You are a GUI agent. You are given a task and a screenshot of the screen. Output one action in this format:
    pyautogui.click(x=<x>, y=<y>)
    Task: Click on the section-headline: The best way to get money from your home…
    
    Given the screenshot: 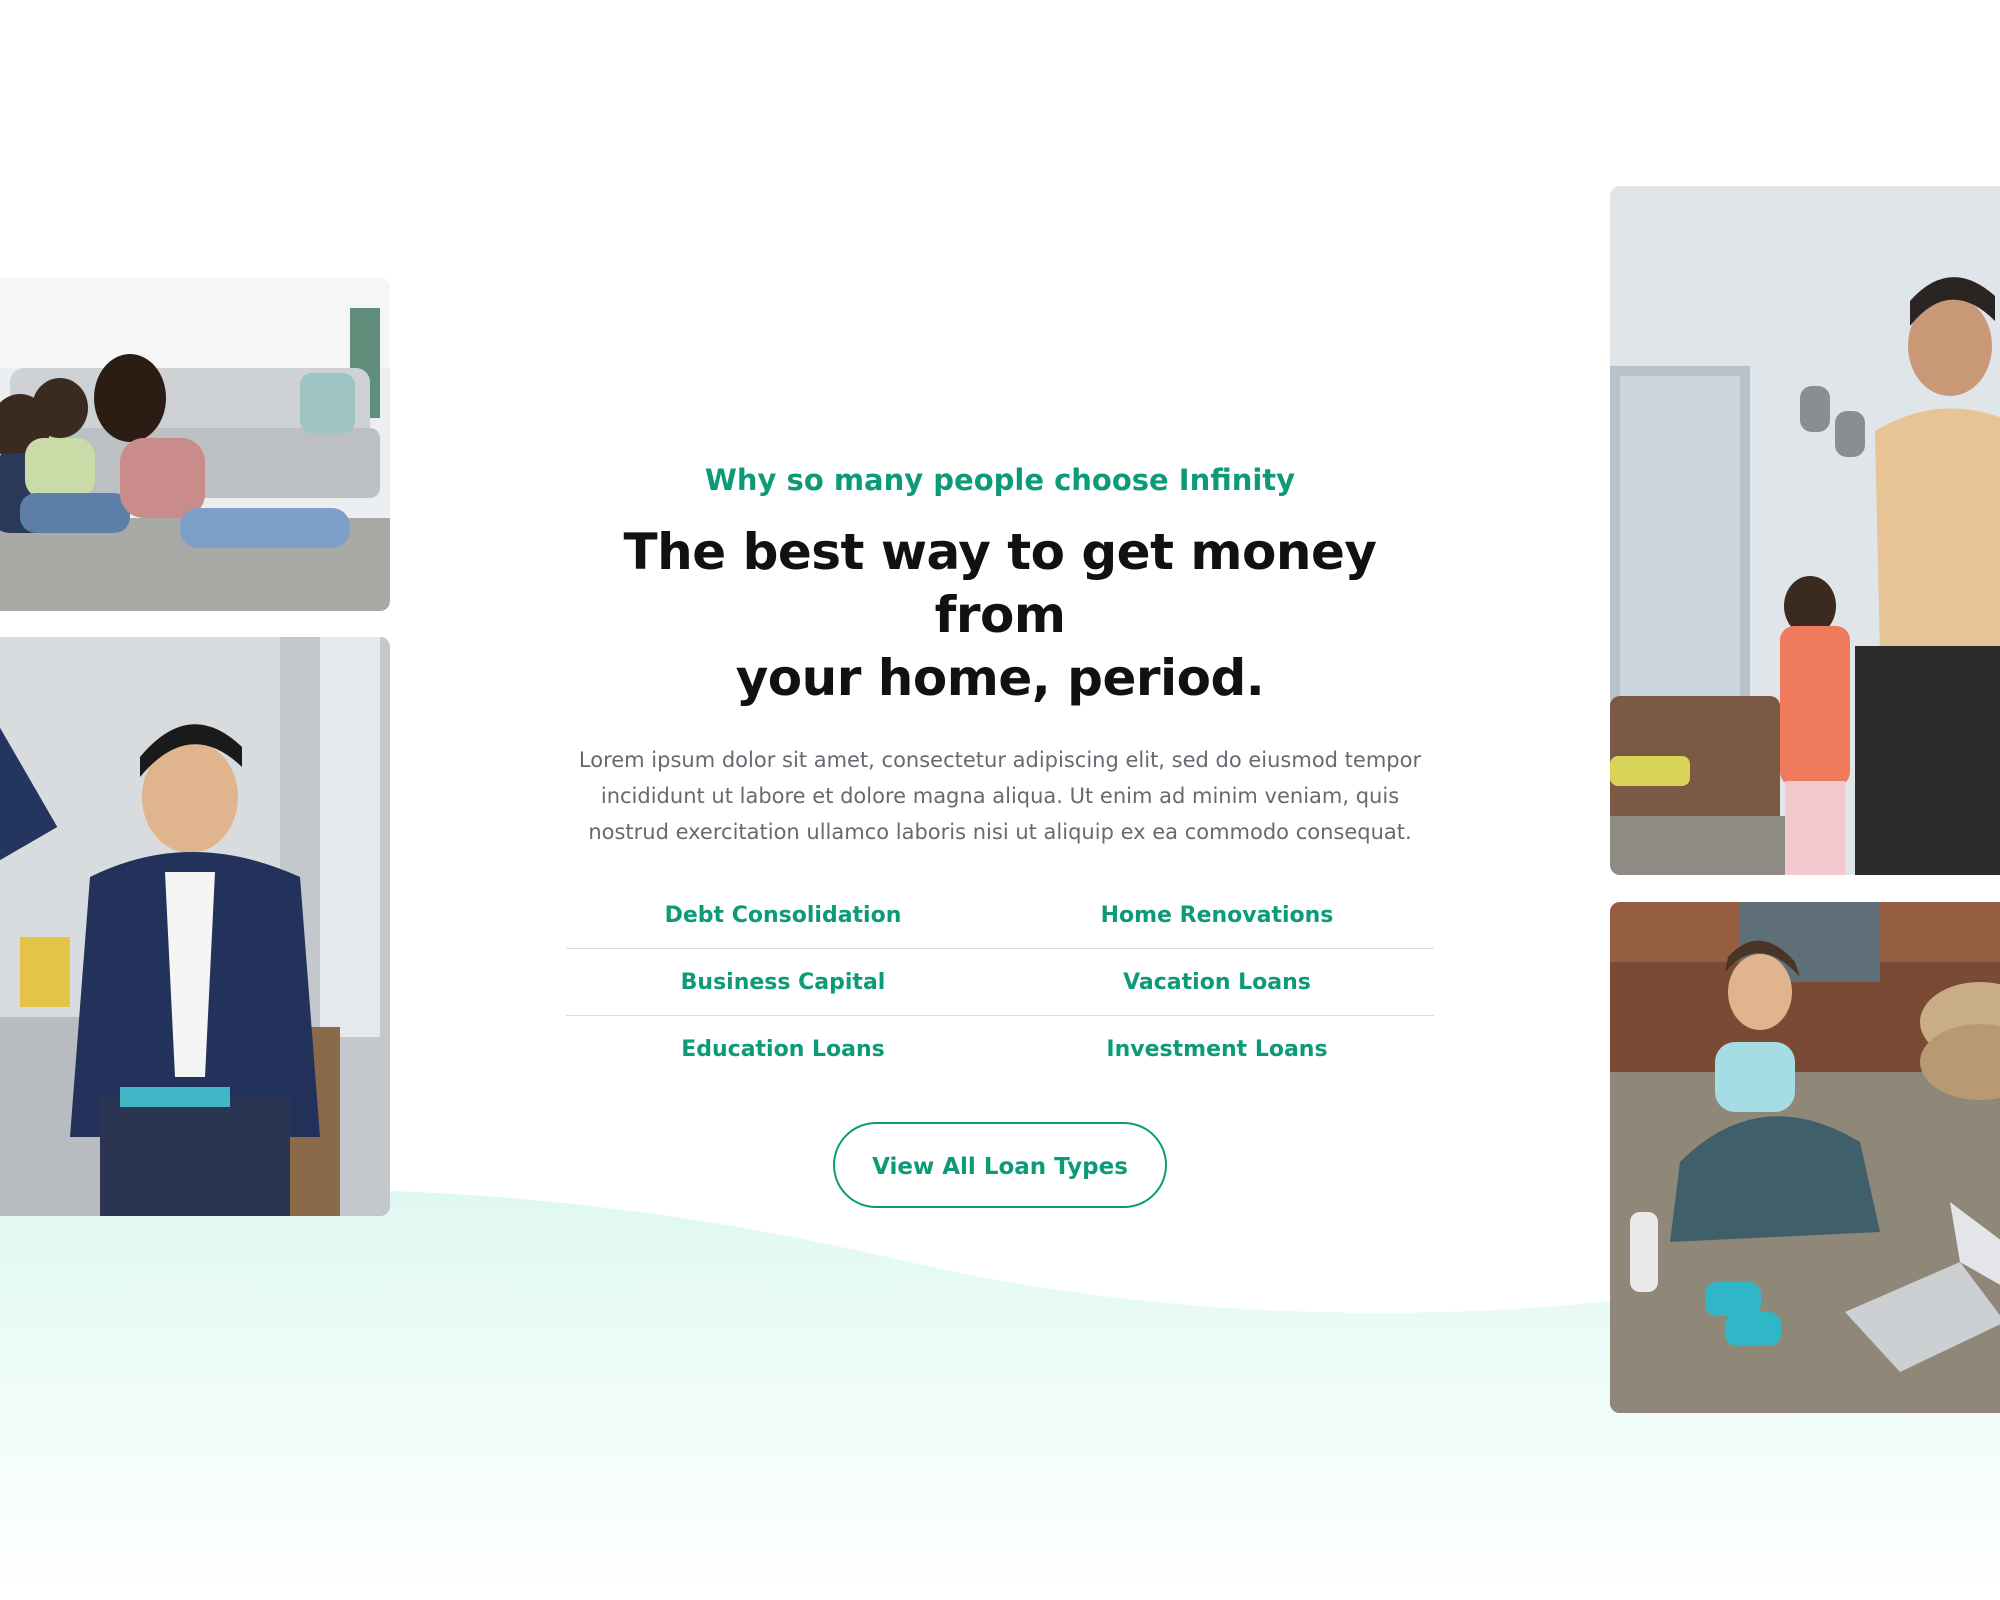 What is the action you would take?
    pyautogui.click(x=1000, y=615)
    